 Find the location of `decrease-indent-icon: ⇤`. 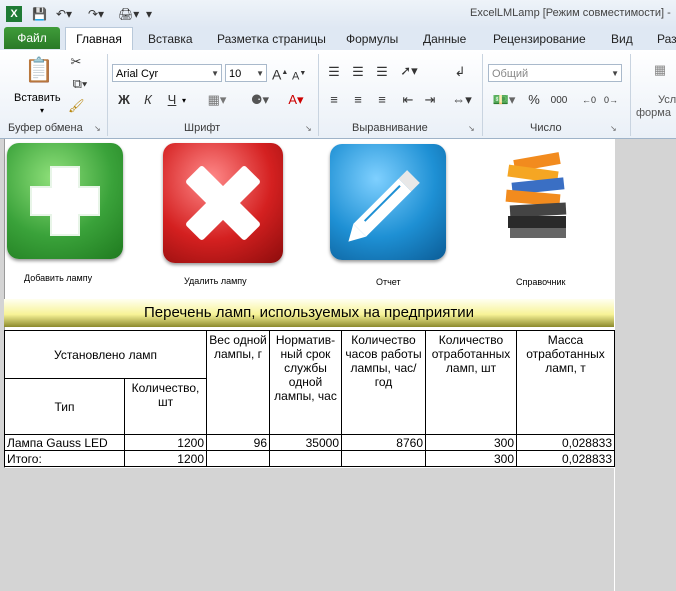

decrease-indent-icon: ⇤ is located at coordinates (408, 100).